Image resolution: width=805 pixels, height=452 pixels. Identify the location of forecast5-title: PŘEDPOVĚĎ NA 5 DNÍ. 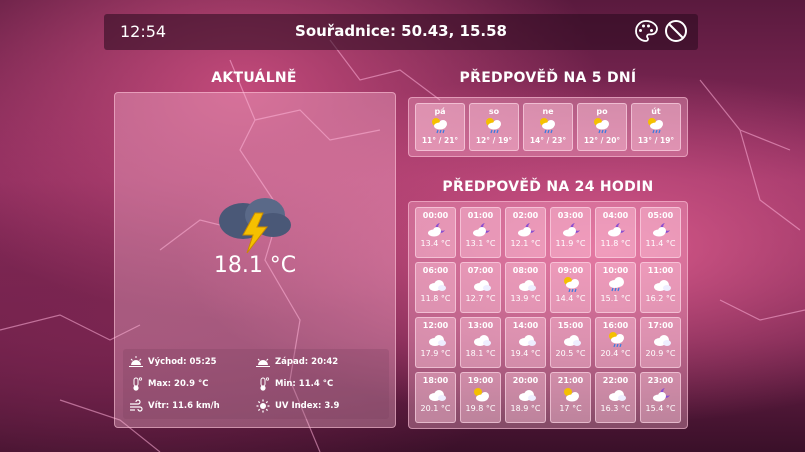
(548, 78).